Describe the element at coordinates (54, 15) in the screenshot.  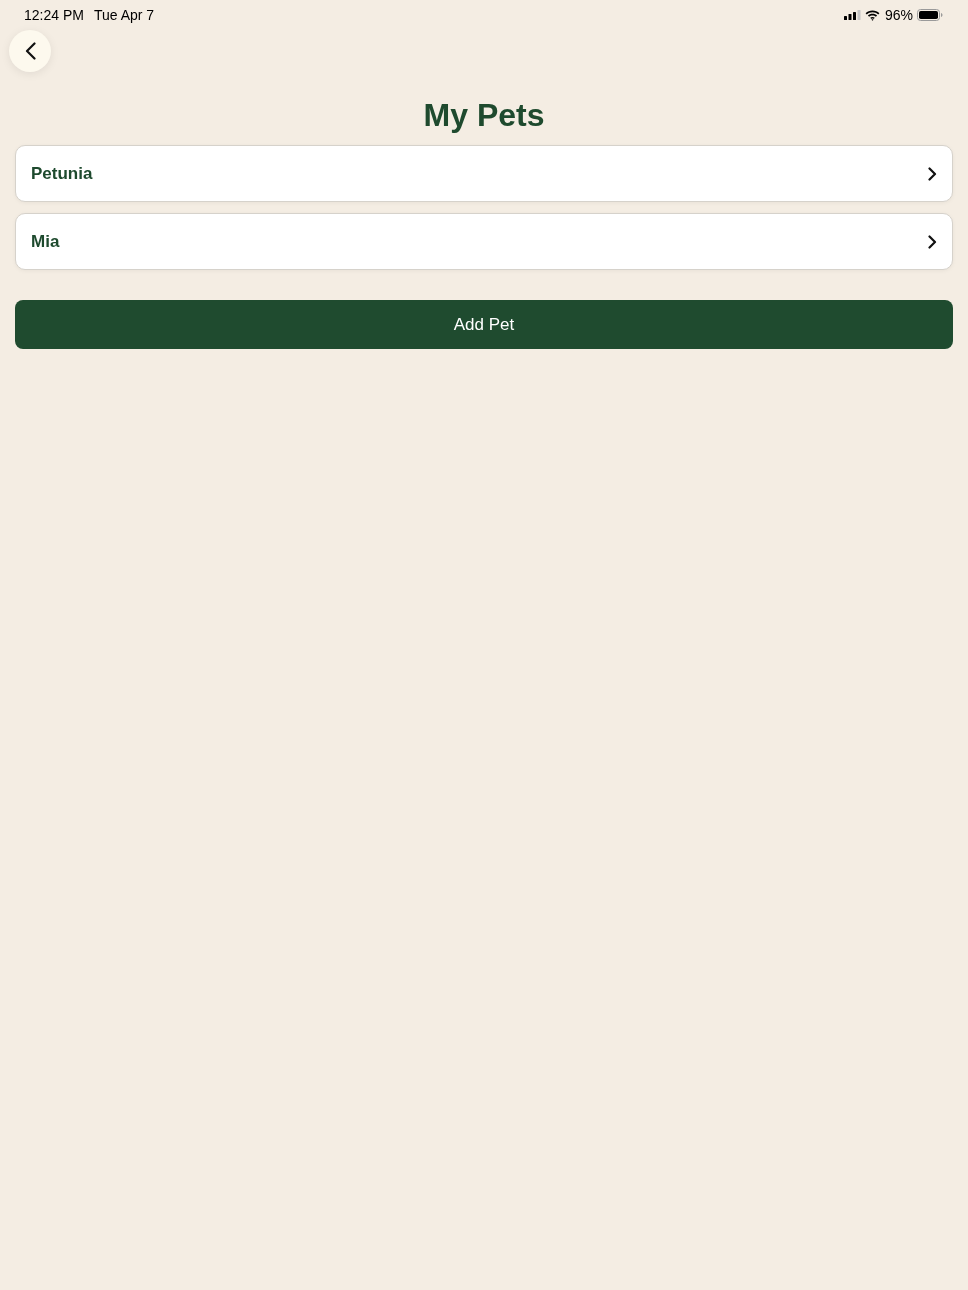
I see `status-time: 12:24 PM` at that location.